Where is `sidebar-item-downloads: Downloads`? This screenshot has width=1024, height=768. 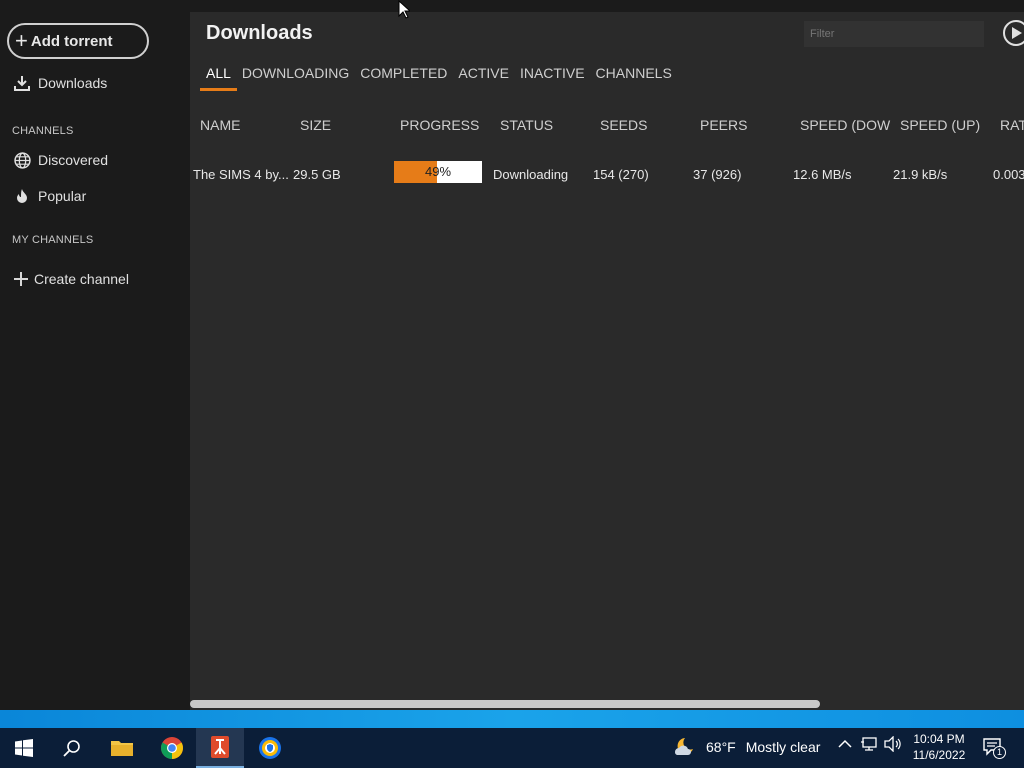
sidebar-item-downloads: Downloads is located at coordinates (59, 83).